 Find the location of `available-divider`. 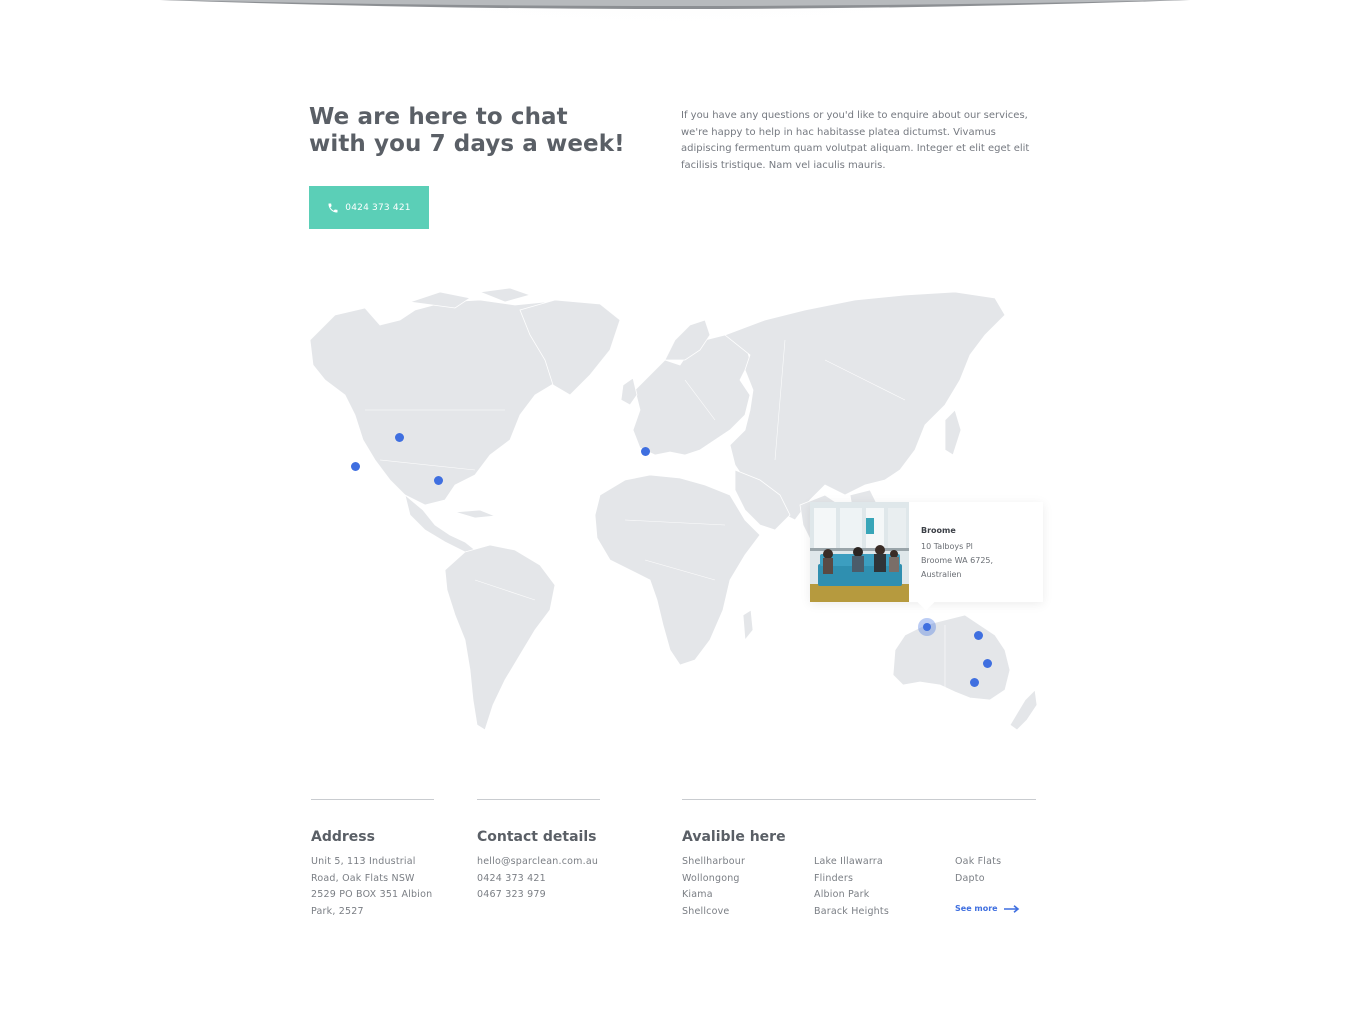

available-divider is located at coordinates (859, 799).